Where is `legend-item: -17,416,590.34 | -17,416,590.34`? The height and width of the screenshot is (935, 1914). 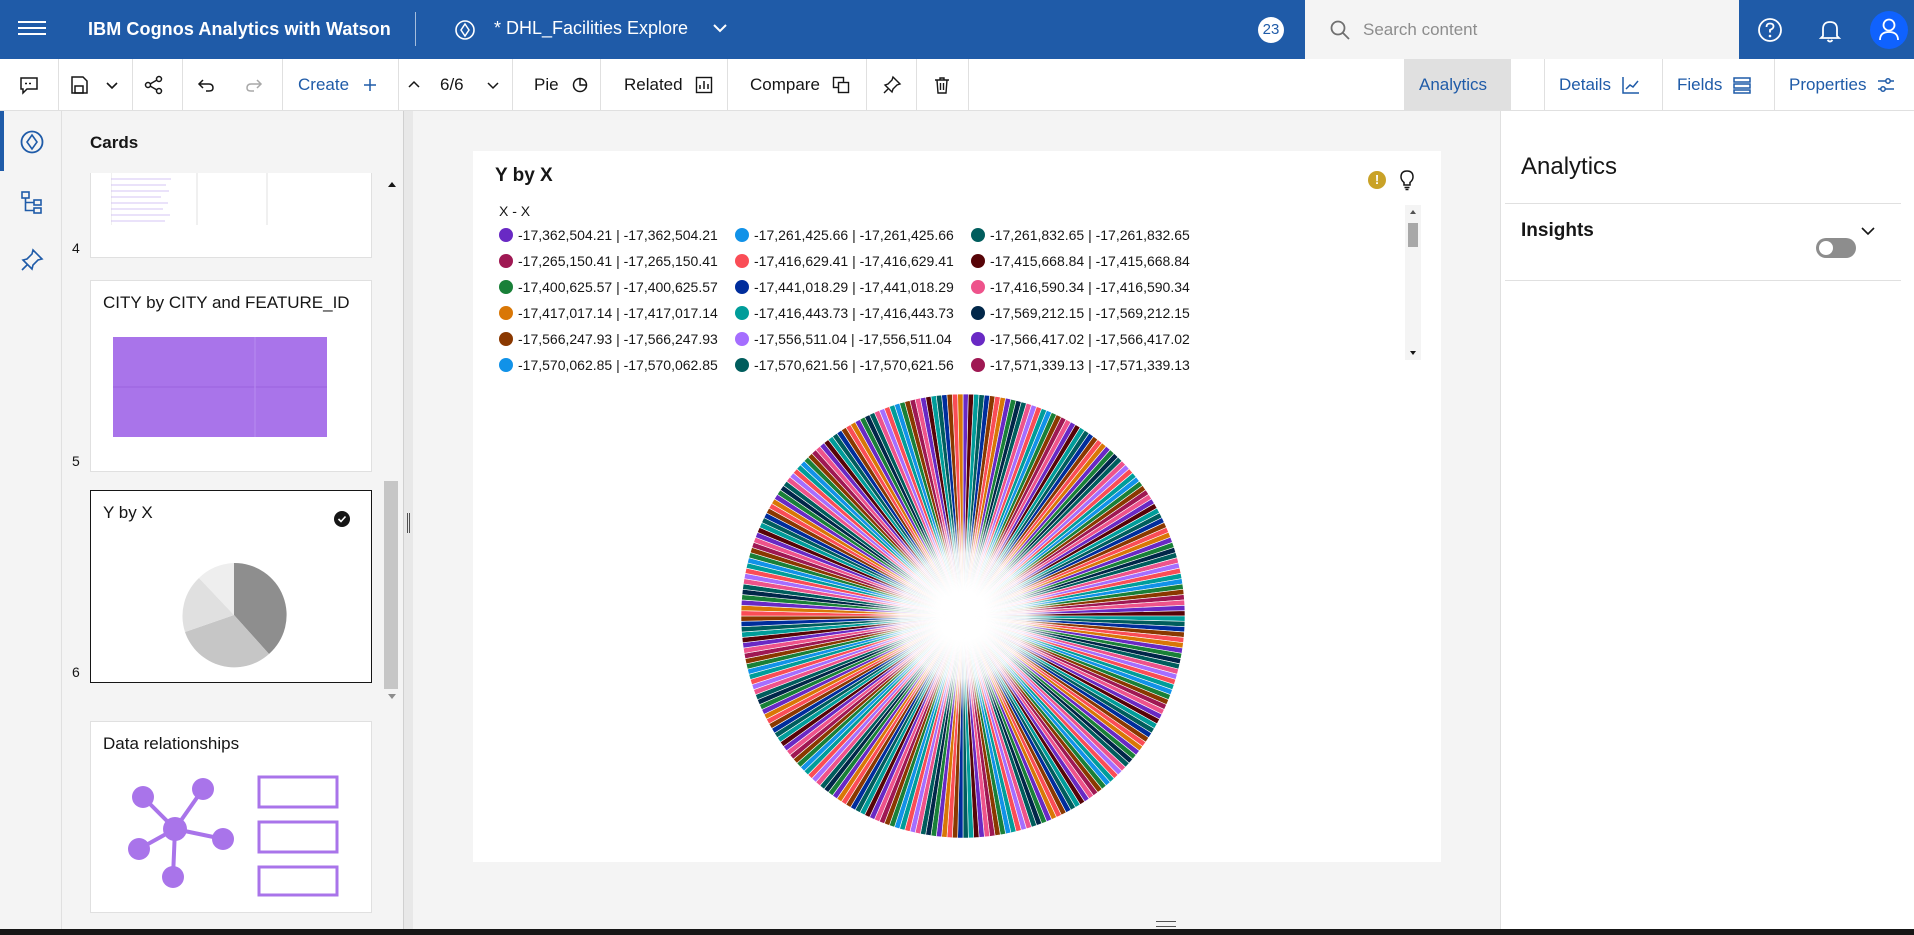
legend-item: -17,416,590.34 | -17,416,590.34 is located at coordinates (1085, 286).